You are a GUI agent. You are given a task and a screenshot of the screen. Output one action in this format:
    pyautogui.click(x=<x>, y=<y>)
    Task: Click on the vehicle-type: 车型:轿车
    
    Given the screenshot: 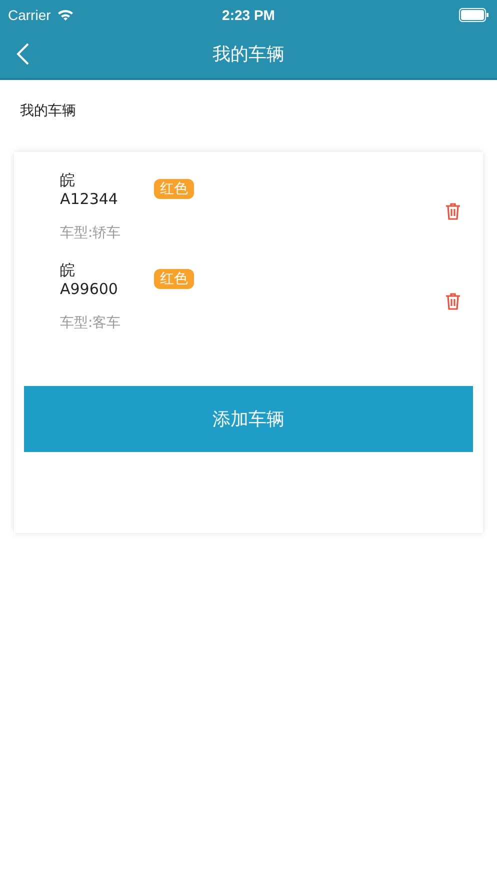 What is the action you would take?
    pyautogui.click(x=91, y=233)
    